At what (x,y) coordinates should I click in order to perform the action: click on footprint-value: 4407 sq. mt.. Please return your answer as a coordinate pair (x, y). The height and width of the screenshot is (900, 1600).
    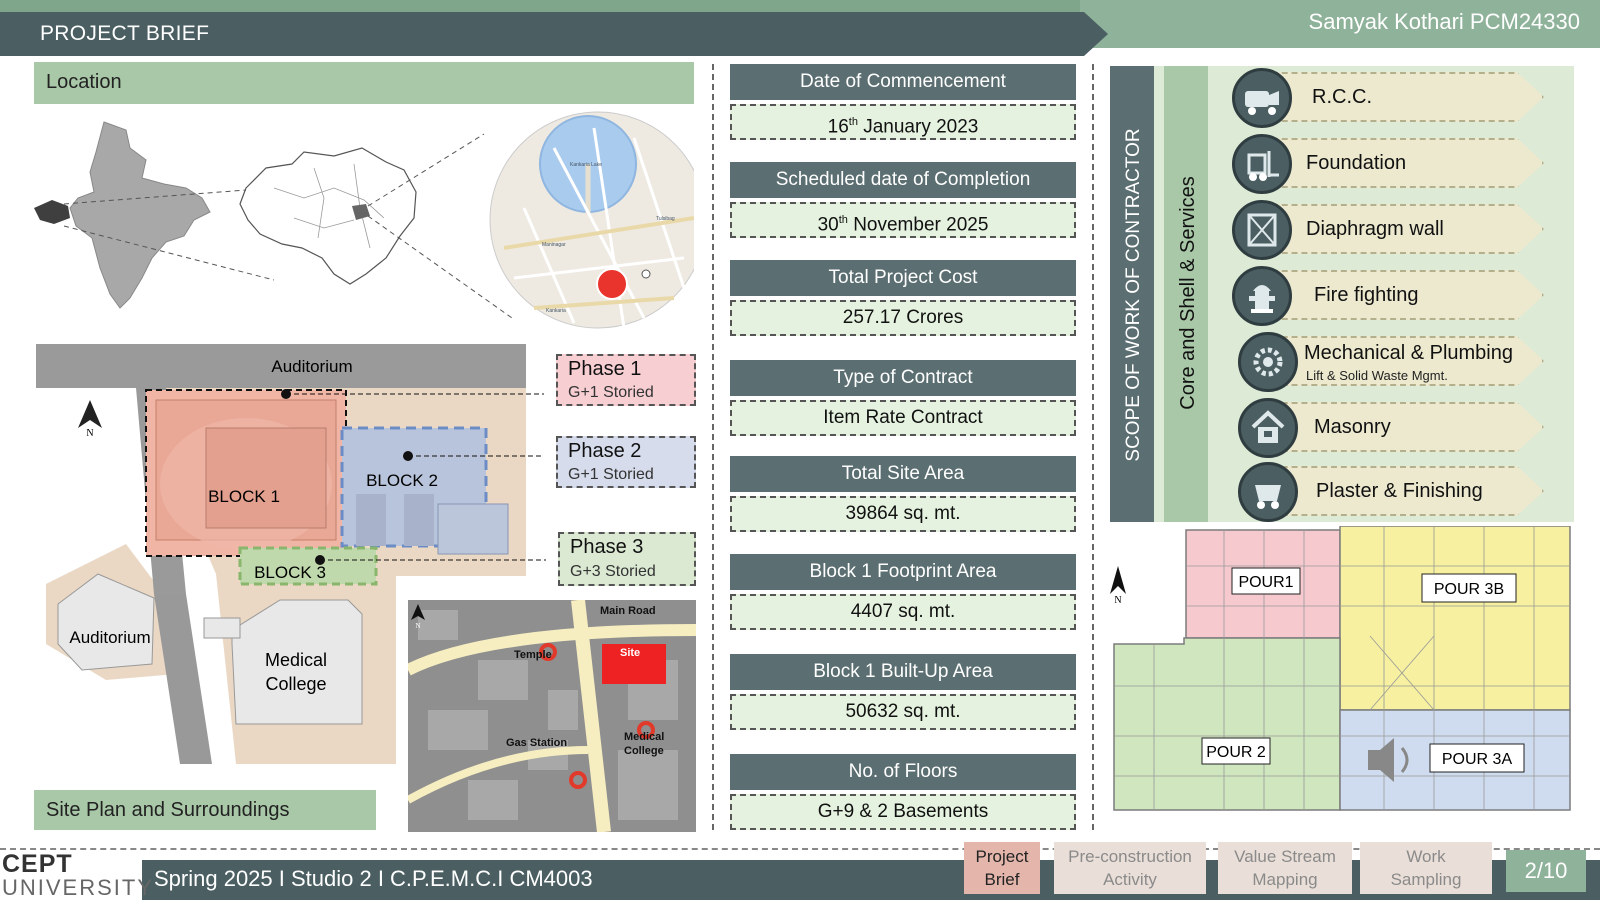
    Looking at the image, I should click on (903, 612).